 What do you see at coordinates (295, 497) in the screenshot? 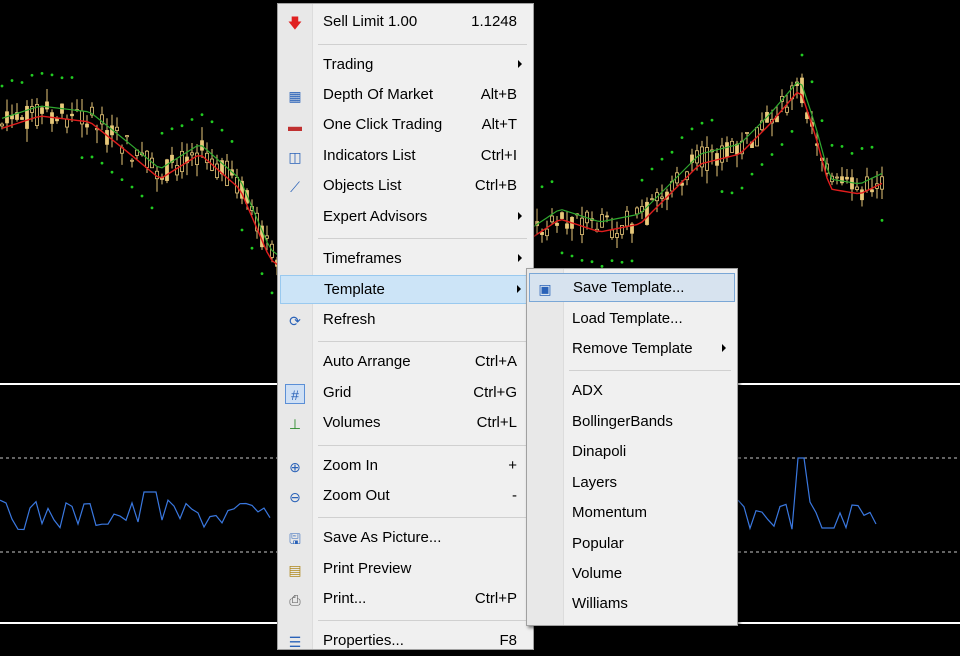
I see `zoom-out-icon: ⊖` at bounding box center [295, 497].